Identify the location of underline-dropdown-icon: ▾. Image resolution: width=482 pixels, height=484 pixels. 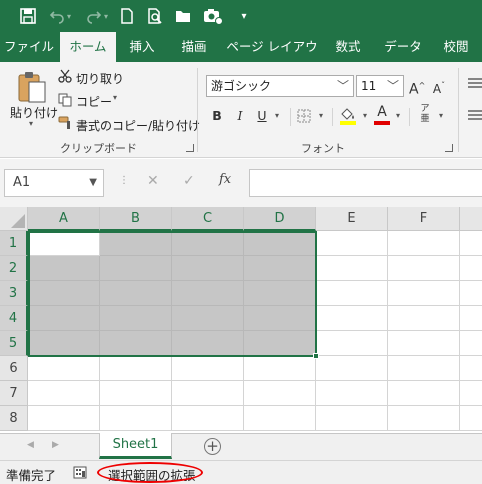
(277, 116).